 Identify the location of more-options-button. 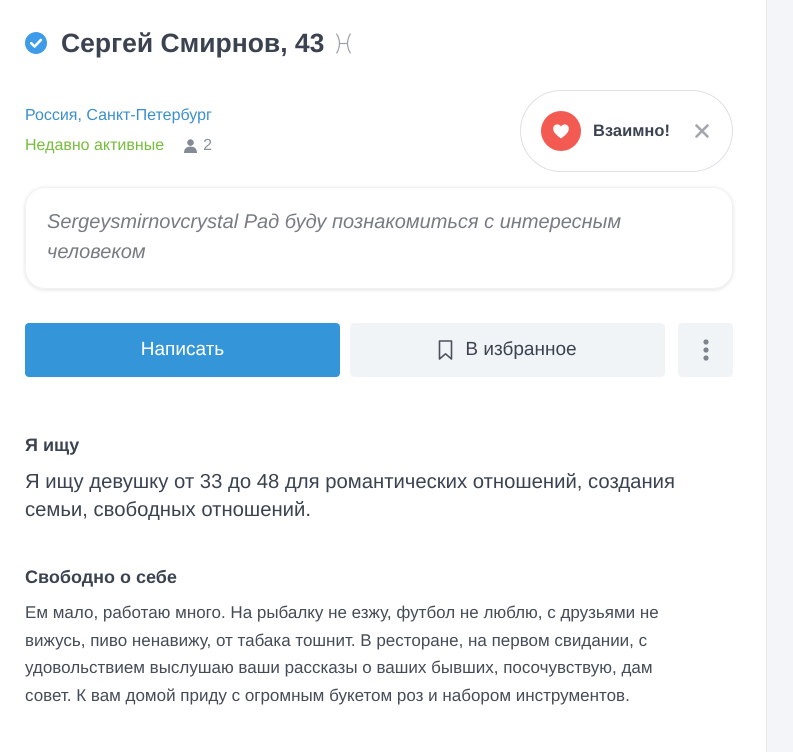
(705, 350).